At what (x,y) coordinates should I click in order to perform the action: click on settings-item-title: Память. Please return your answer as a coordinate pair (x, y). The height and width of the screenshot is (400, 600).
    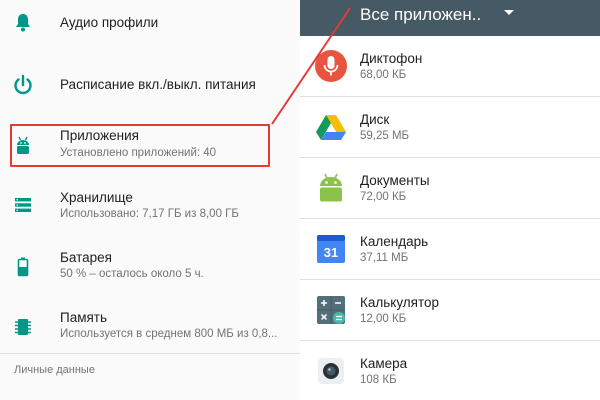
    Looking at the image, I should click on (84, 317).